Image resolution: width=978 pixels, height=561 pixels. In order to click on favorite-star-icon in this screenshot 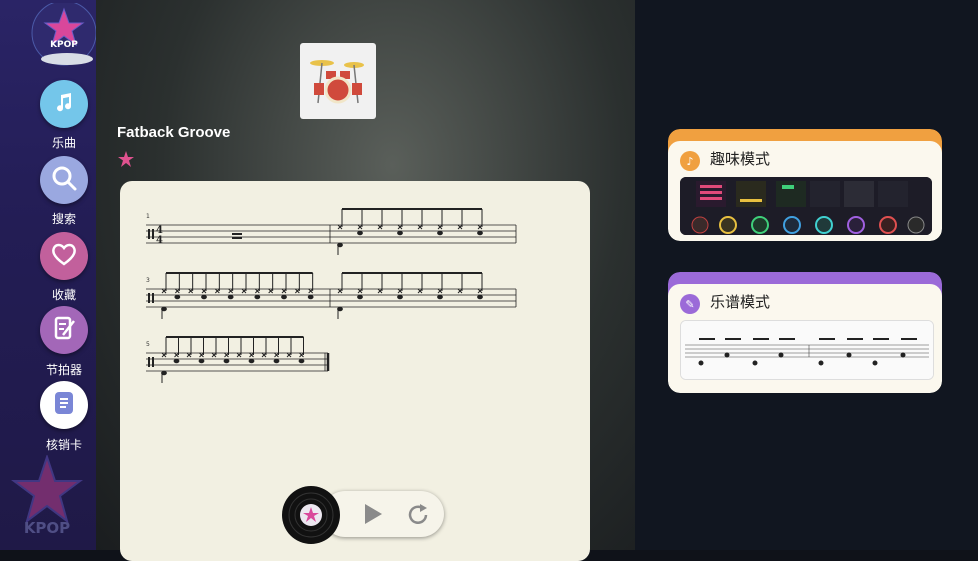, I will do `click(126, 161)`.